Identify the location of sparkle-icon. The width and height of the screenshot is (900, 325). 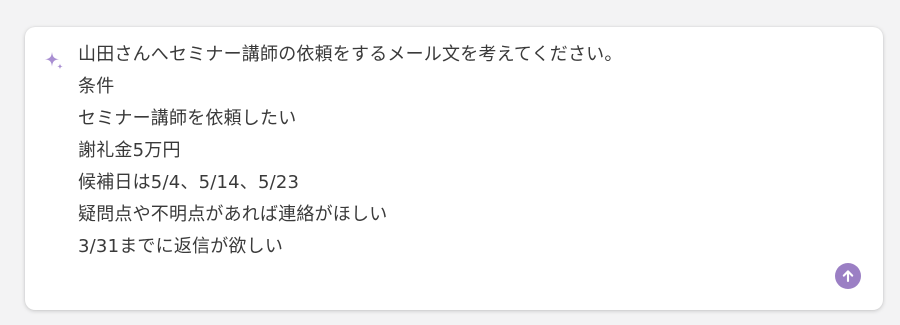
(54, 60).